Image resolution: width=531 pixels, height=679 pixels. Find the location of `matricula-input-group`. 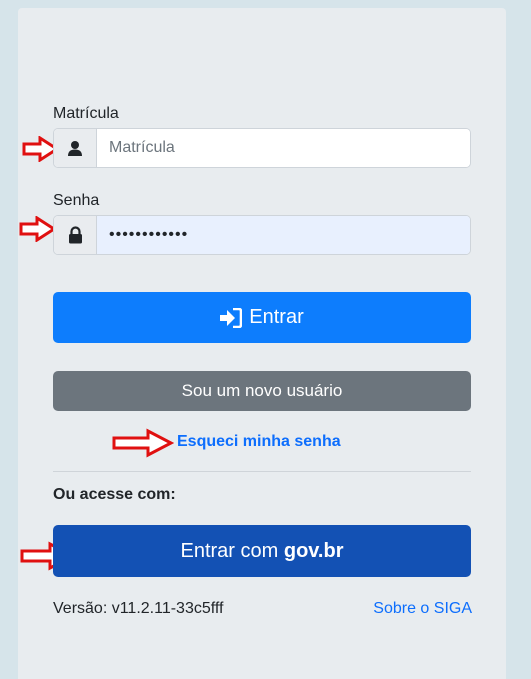

matricula-input-group is located at coordinates (262, 148).